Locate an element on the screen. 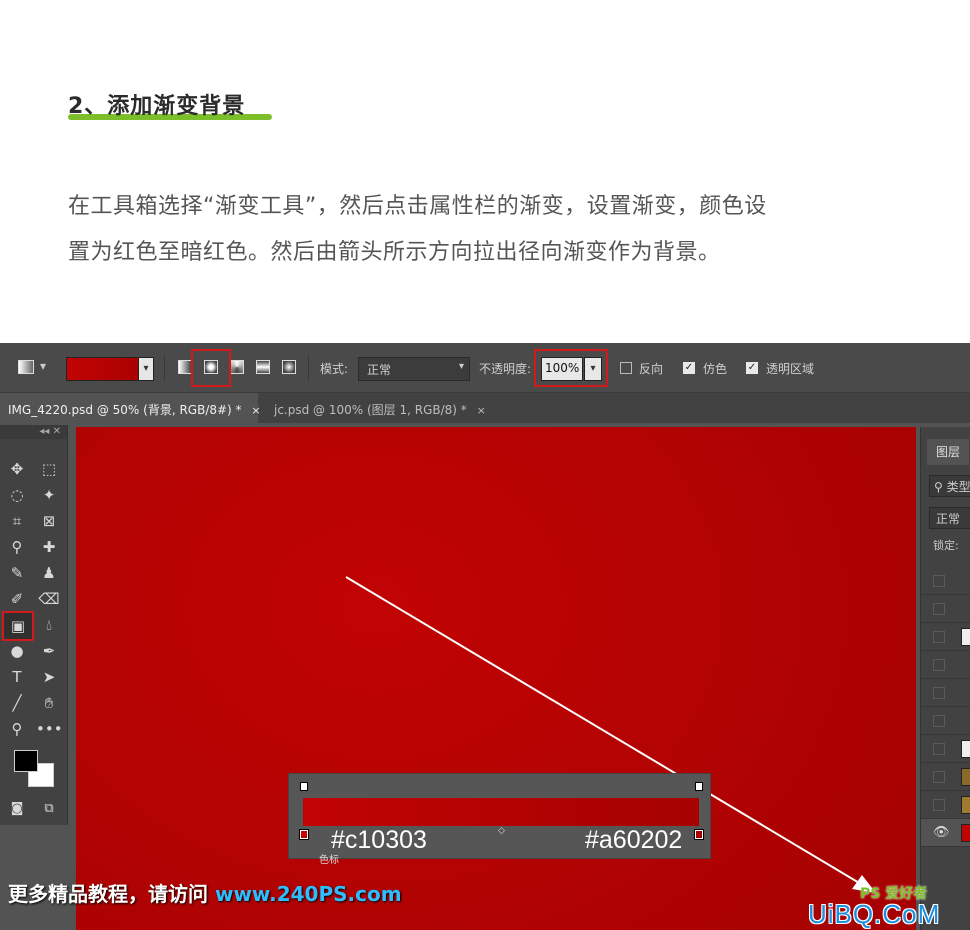  opacity-label: 不透明度: is located at coordinates (505, 369).